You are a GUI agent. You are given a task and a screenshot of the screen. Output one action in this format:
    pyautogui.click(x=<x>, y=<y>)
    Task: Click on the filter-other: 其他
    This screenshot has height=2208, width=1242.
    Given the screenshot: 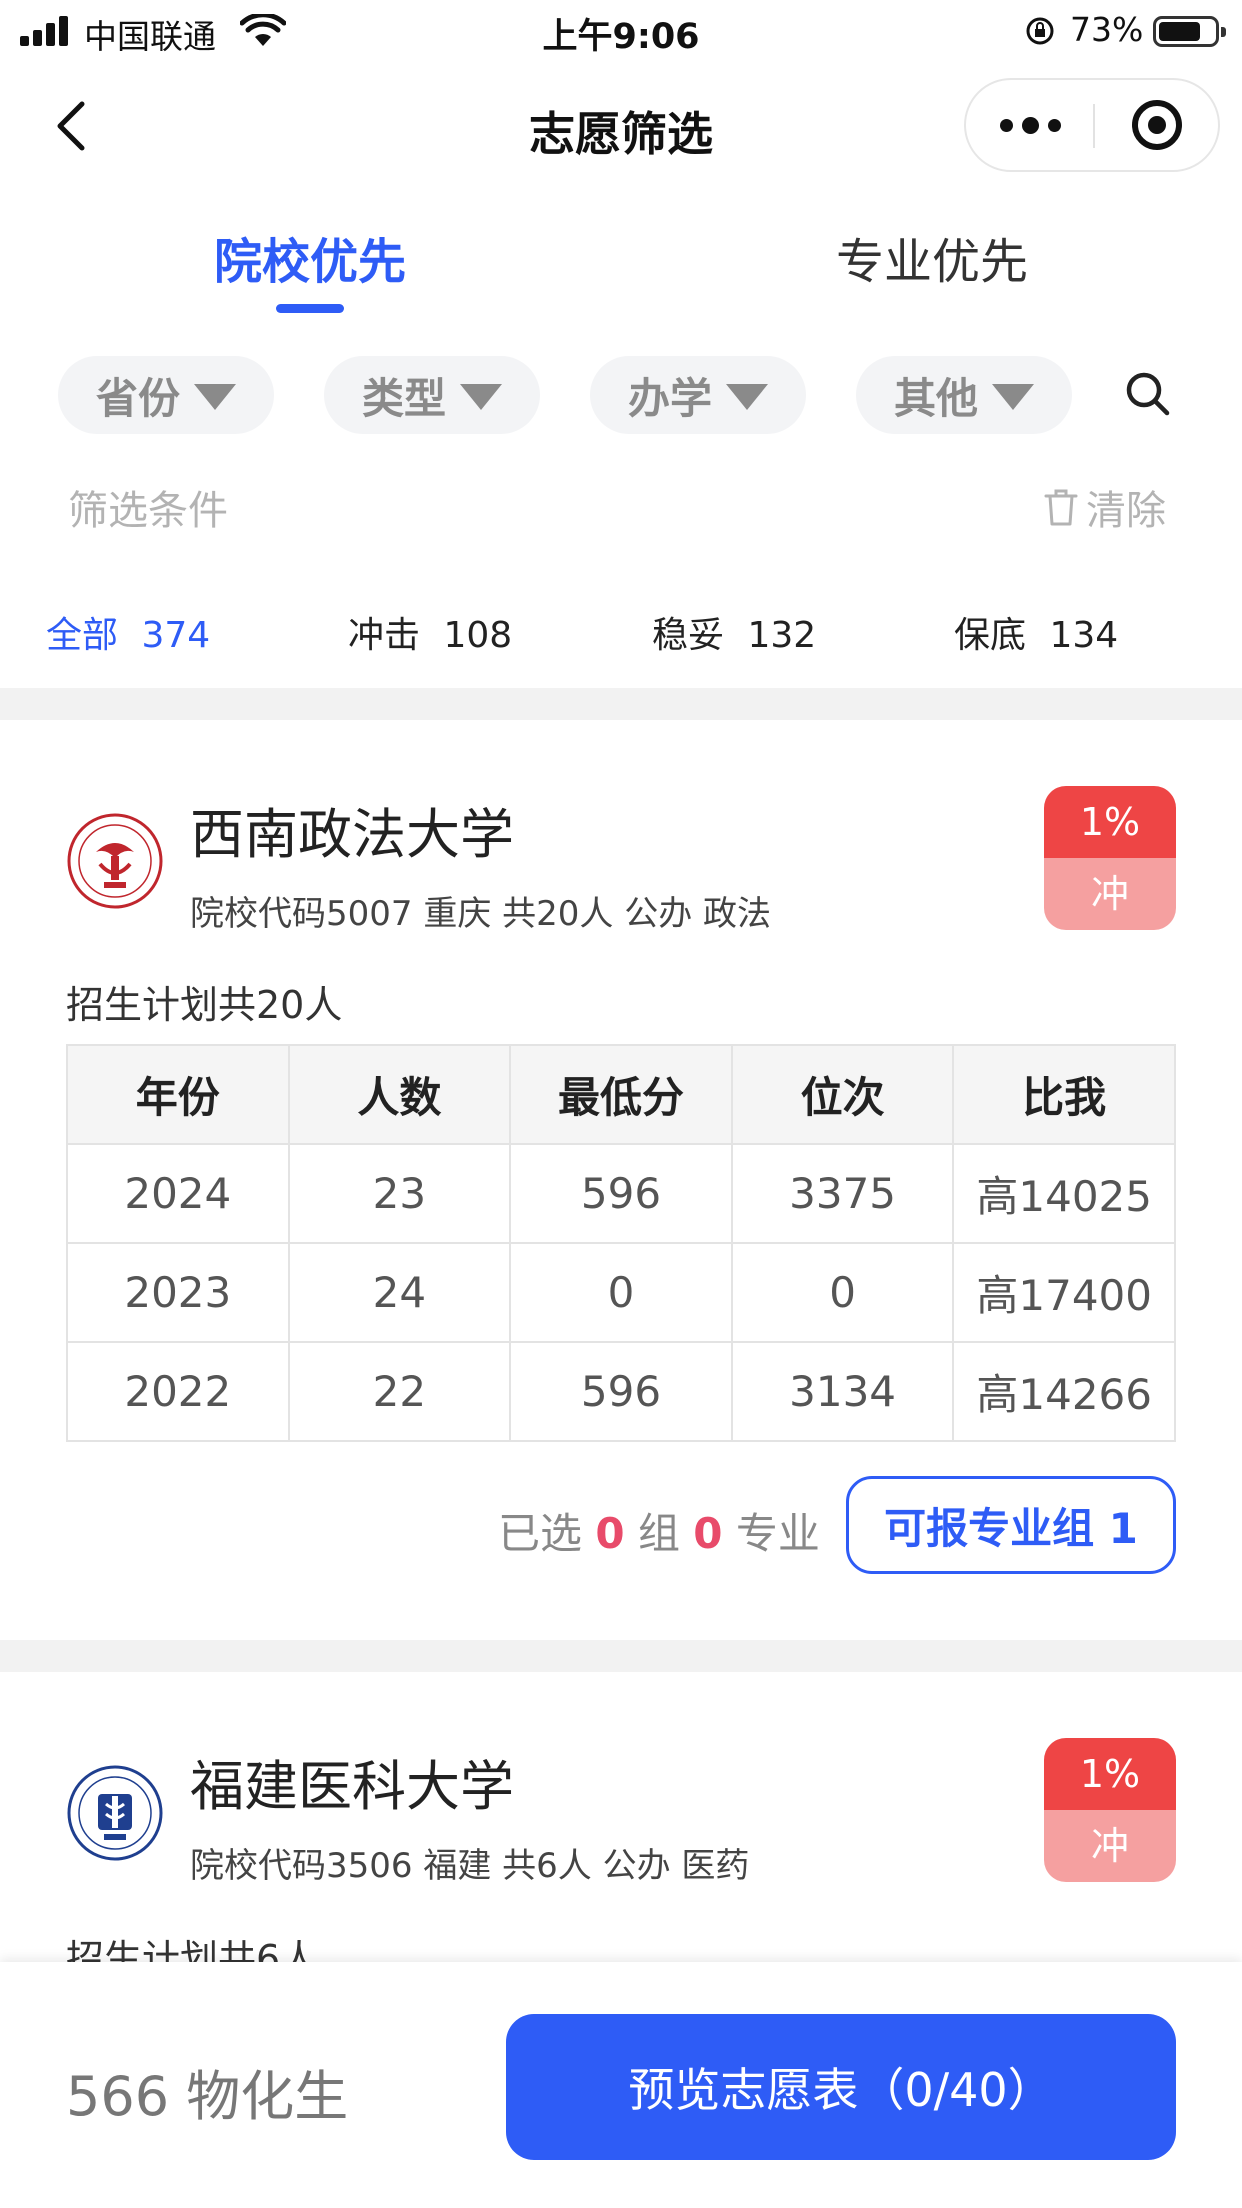 What is the action you would take?
    pyautogui.click(x=964, y=395)
    